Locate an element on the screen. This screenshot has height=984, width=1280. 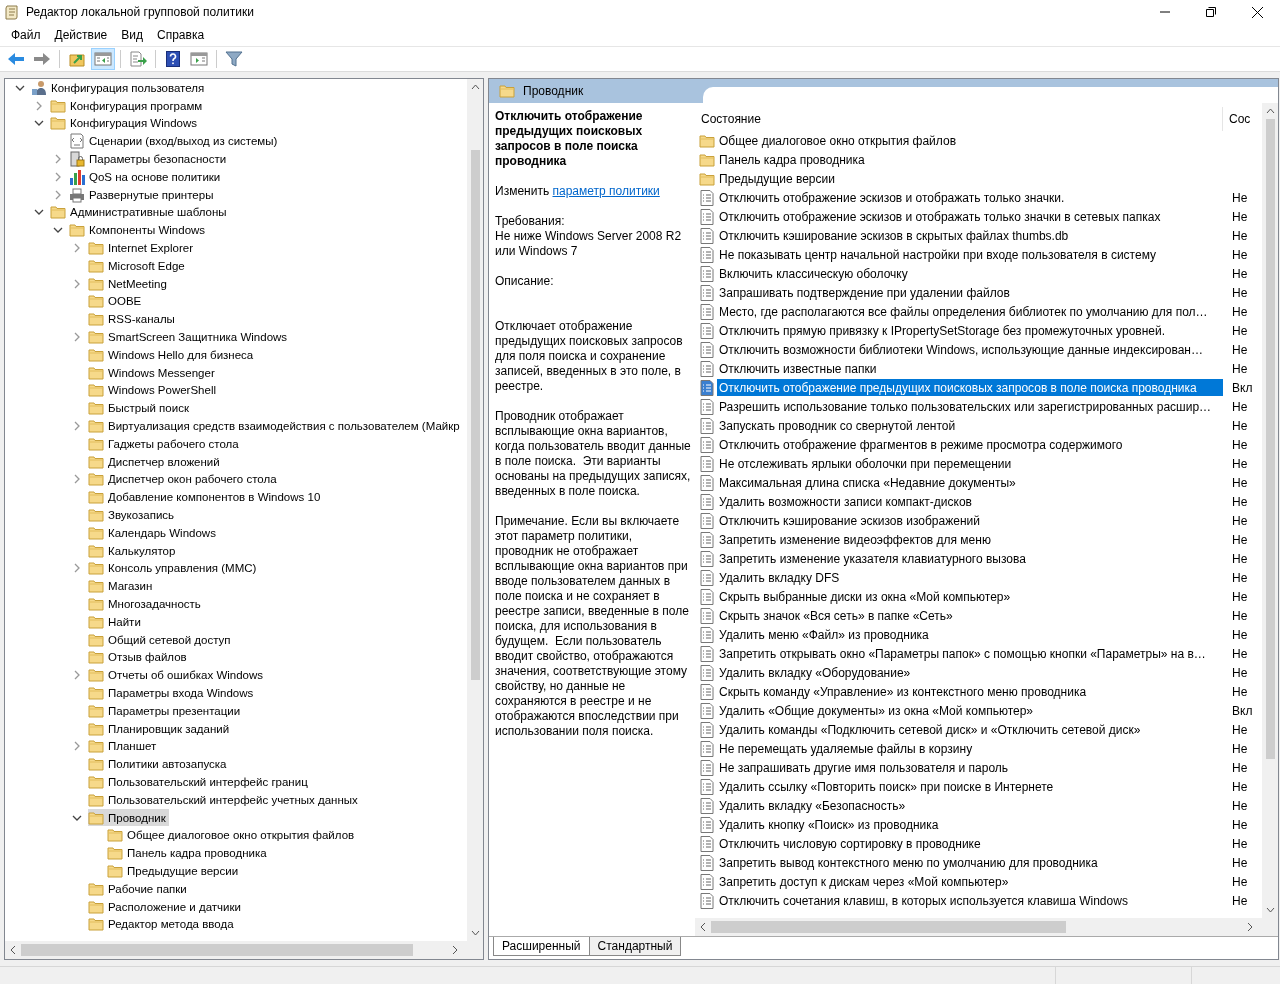
tree-item: Рабочие папки is located at coordinates (139, 888).